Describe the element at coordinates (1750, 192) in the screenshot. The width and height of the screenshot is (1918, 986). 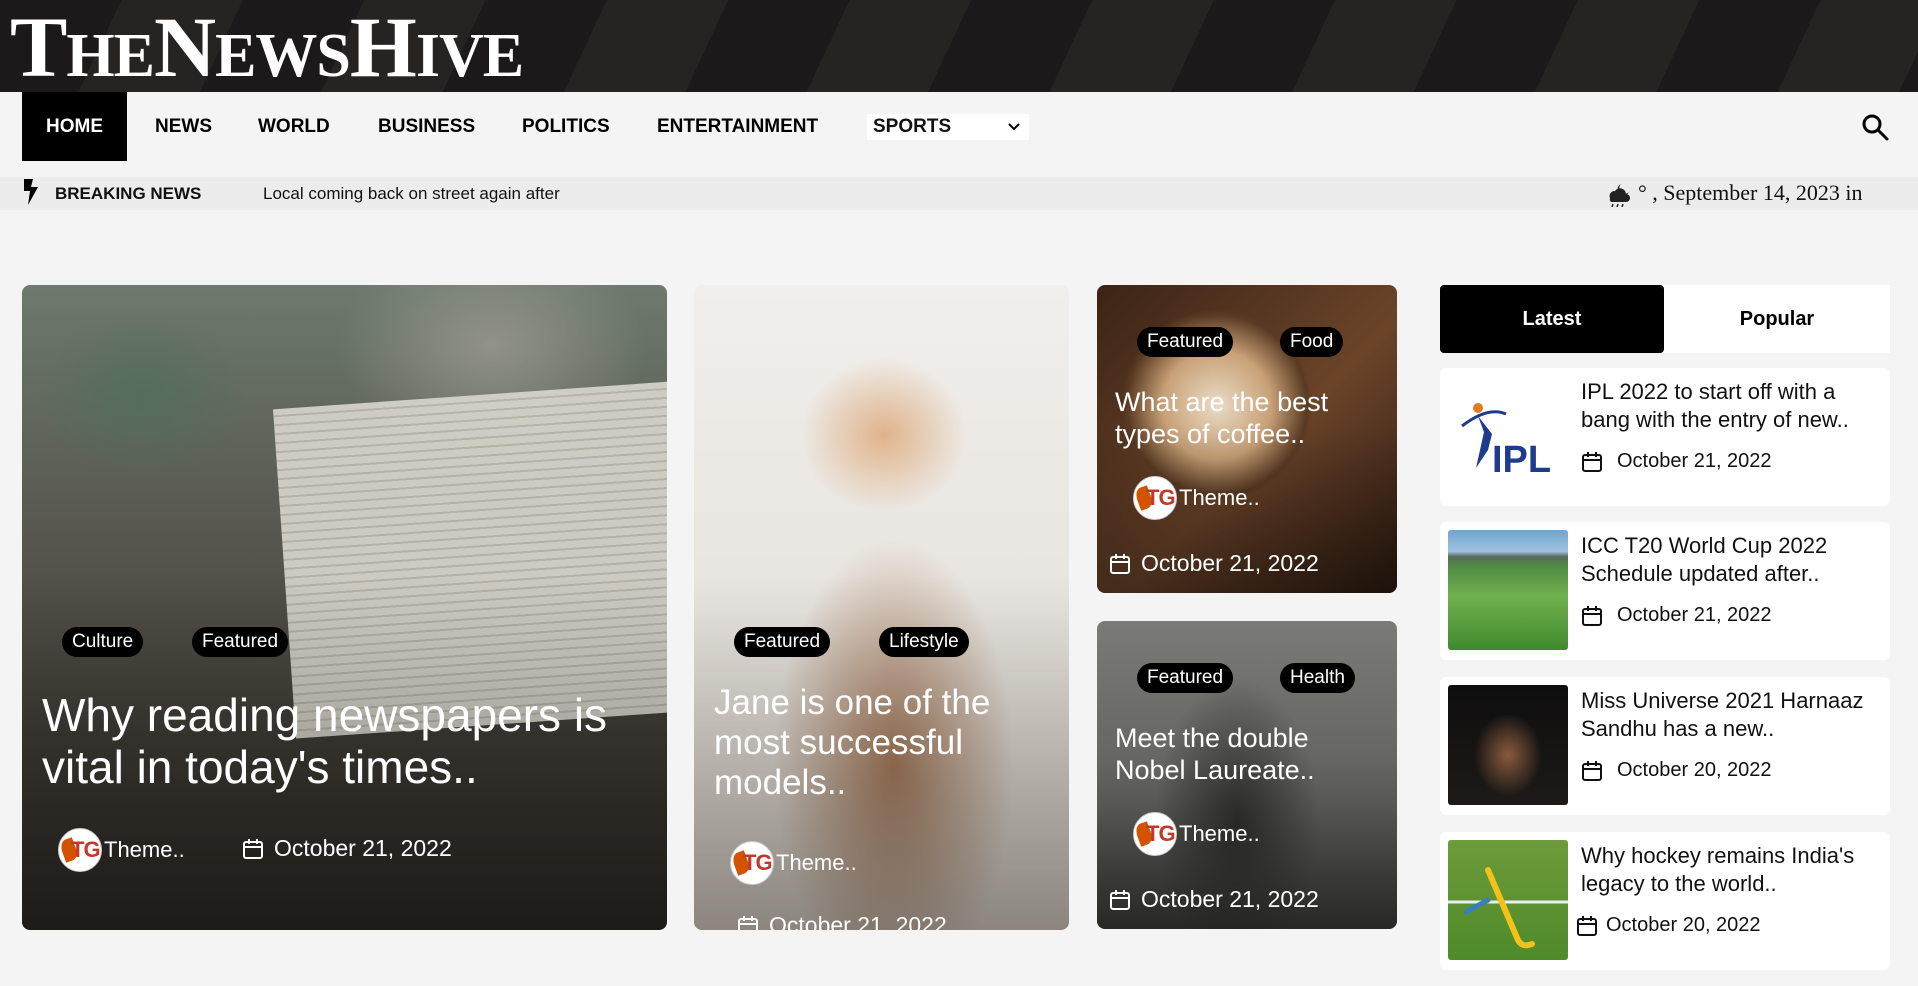
I see `weather-date-text: ° , September 14, 2023 in` at that location.